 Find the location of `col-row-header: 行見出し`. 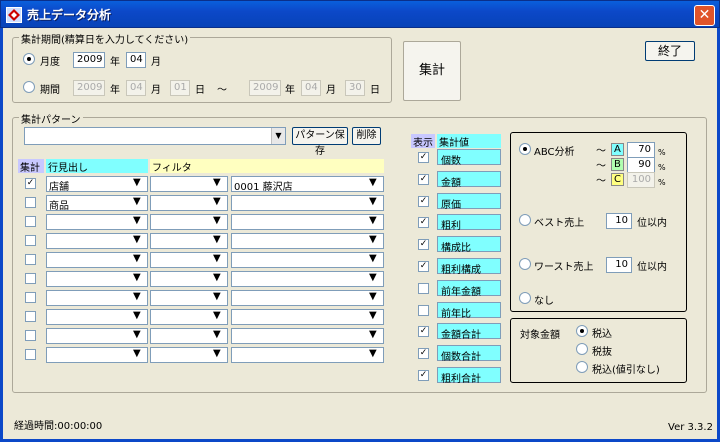

col-row-header: 行見出し is located at coordinates (97, 166).